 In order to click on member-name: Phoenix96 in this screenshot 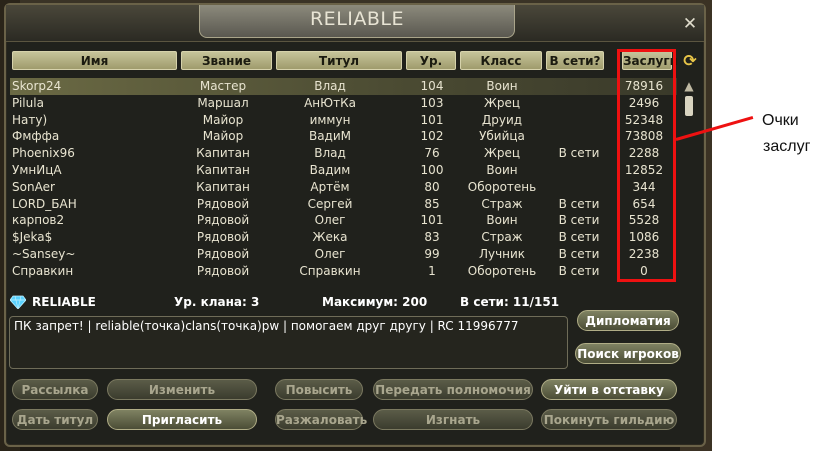, I will do `click(43, 153)`.